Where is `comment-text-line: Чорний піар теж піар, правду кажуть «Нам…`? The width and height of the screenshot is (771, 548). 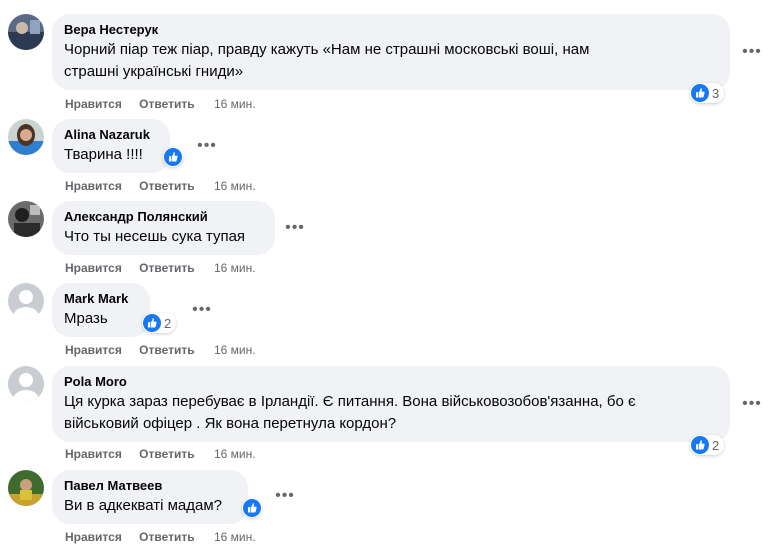 comment-text-line: Чорний піар теж піар, правду кажуть «Нам… is located at coordinates (327, 49).